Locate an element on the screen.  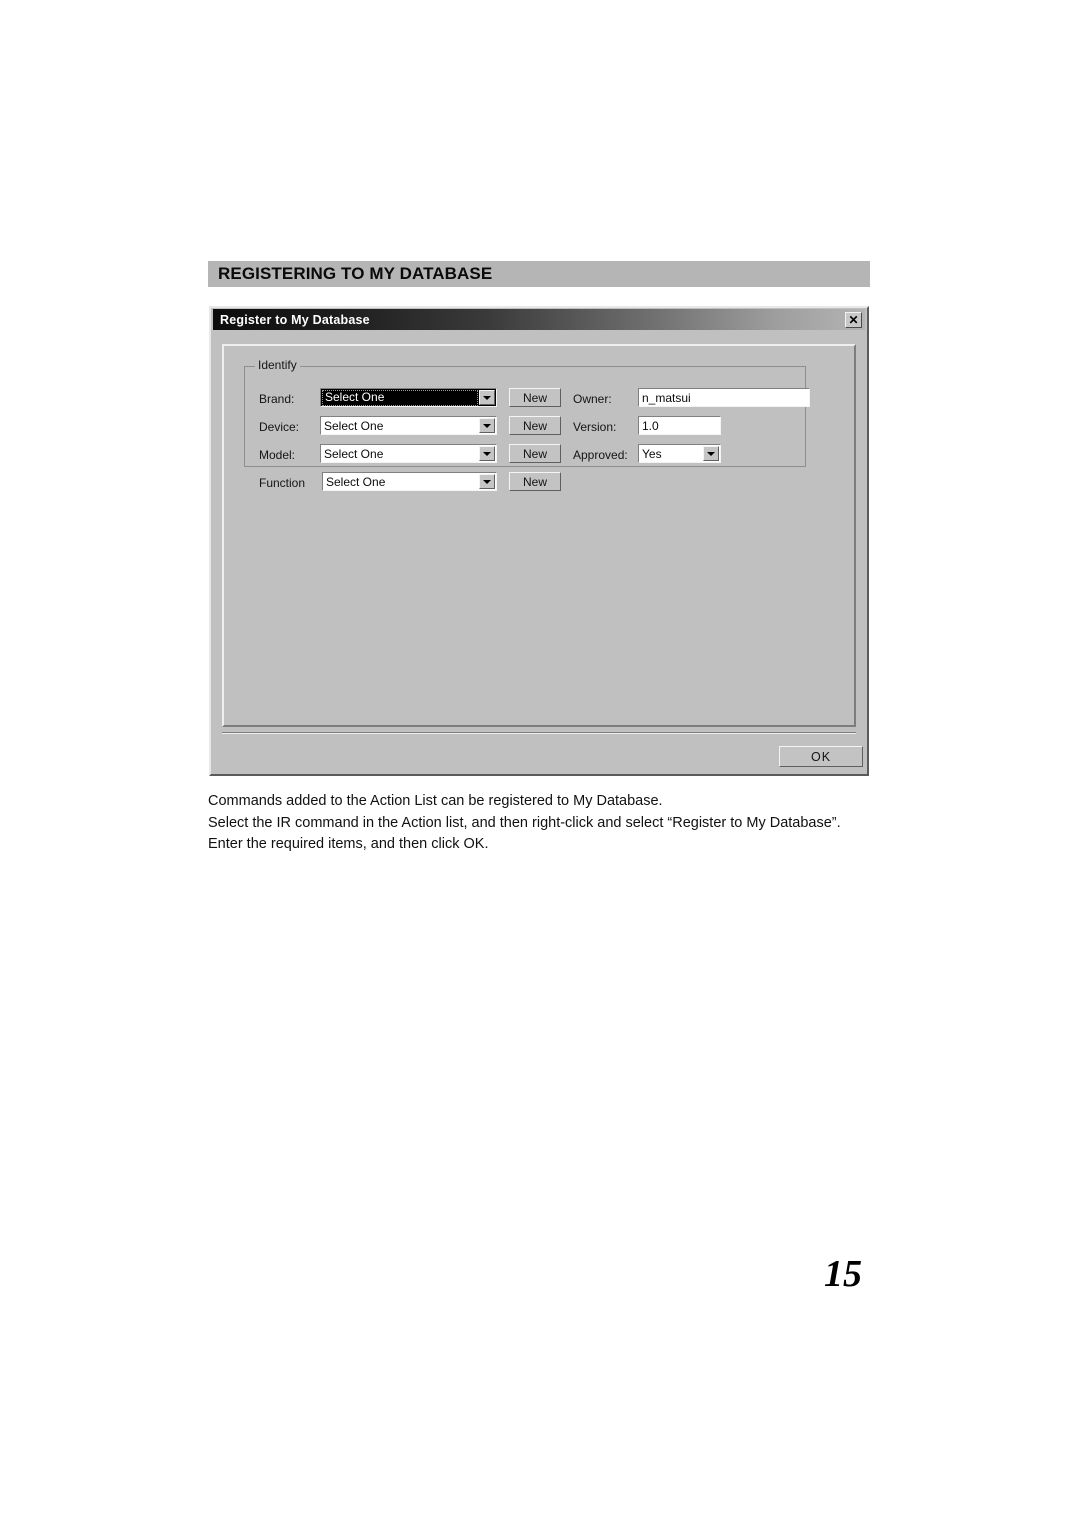
identify-groupbox-label: Identify is located at coordinates (277, 365).